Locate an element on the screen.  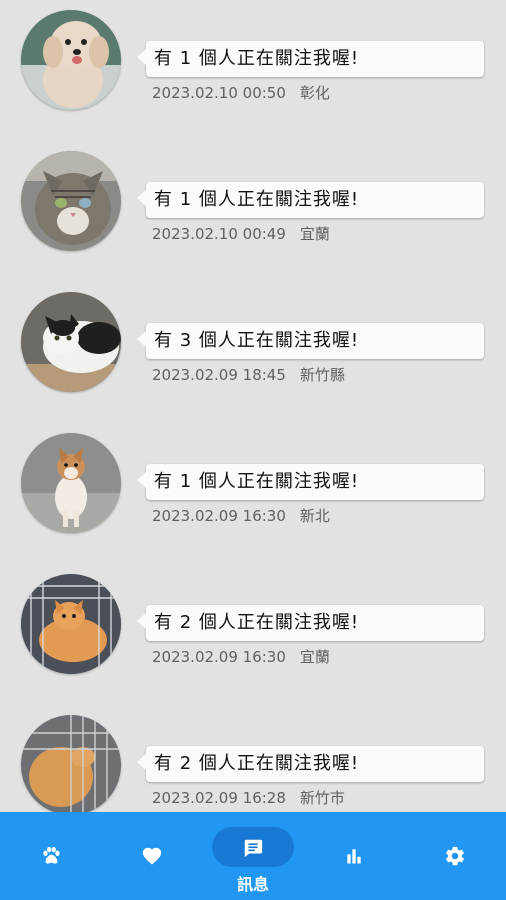
notification-meta: 2023.02.10 00:49 宜蘭 is located at coordinates (241, 234).